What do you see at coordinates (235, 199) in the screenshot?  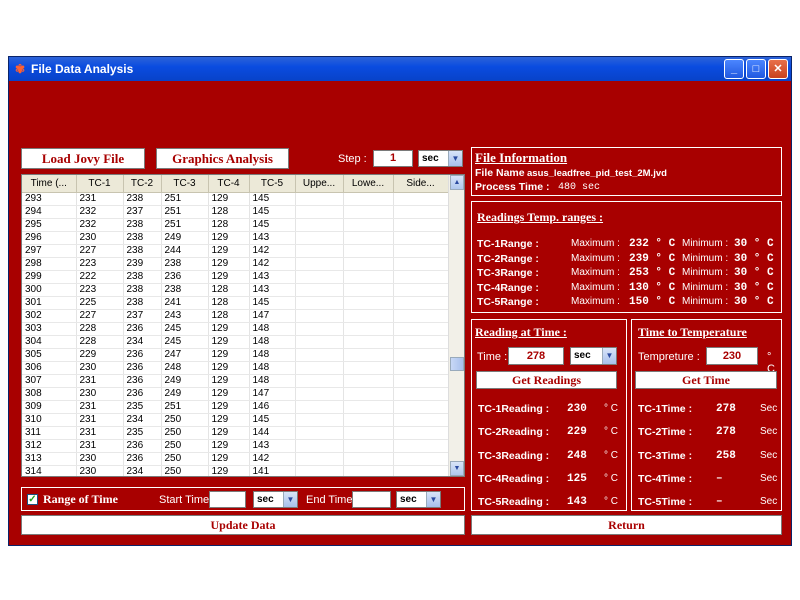 I see `table-row: 293 231 238 251 129 145` at bounding box center [235, 199].